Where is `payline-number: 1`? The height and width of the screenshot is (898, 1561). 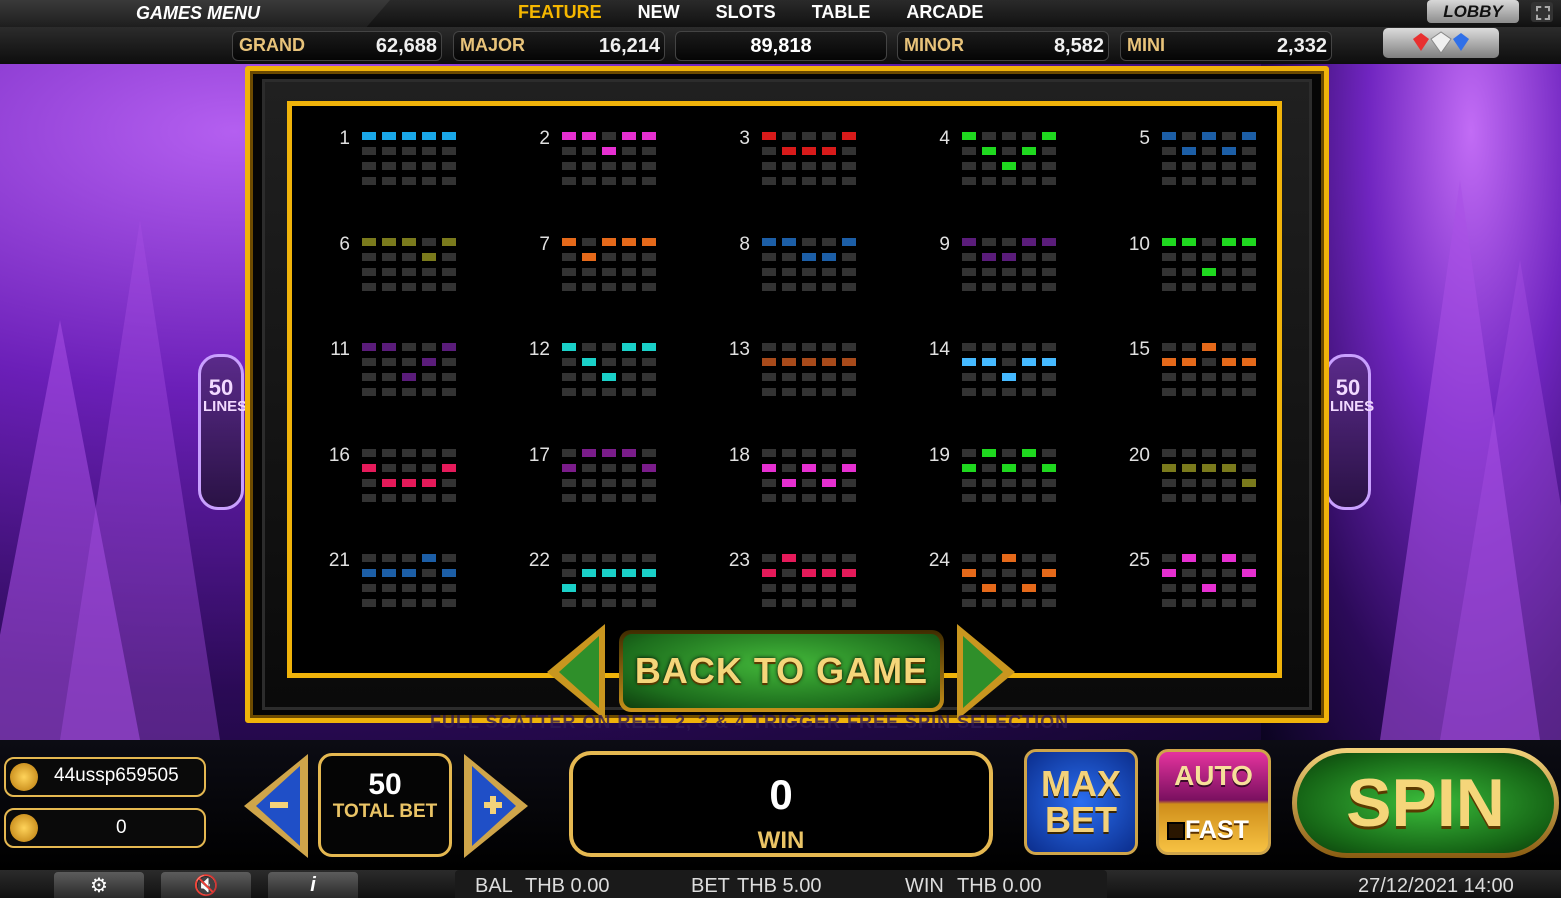 payline-number: 1 is located at coordinates (344, 138).